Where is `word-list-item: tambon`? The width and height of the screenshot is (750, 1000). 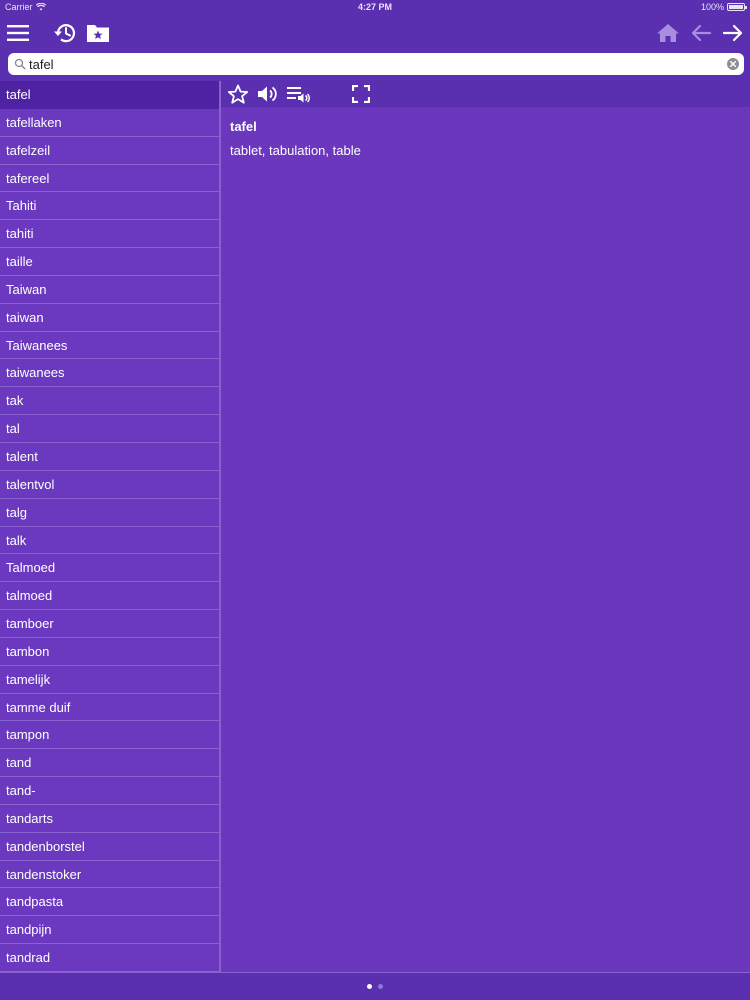 word-list-item: tambon is located at coordinates (109, 652).